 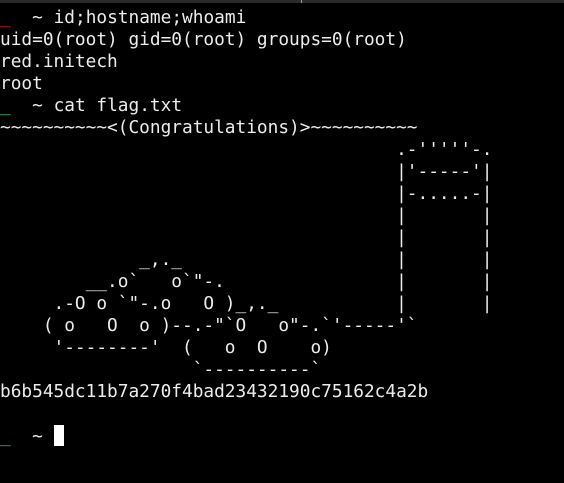 What do you see at coordinates (21, 83) in the screenshot?
I see `output-whoami: root` at bounding box center [21, 83].